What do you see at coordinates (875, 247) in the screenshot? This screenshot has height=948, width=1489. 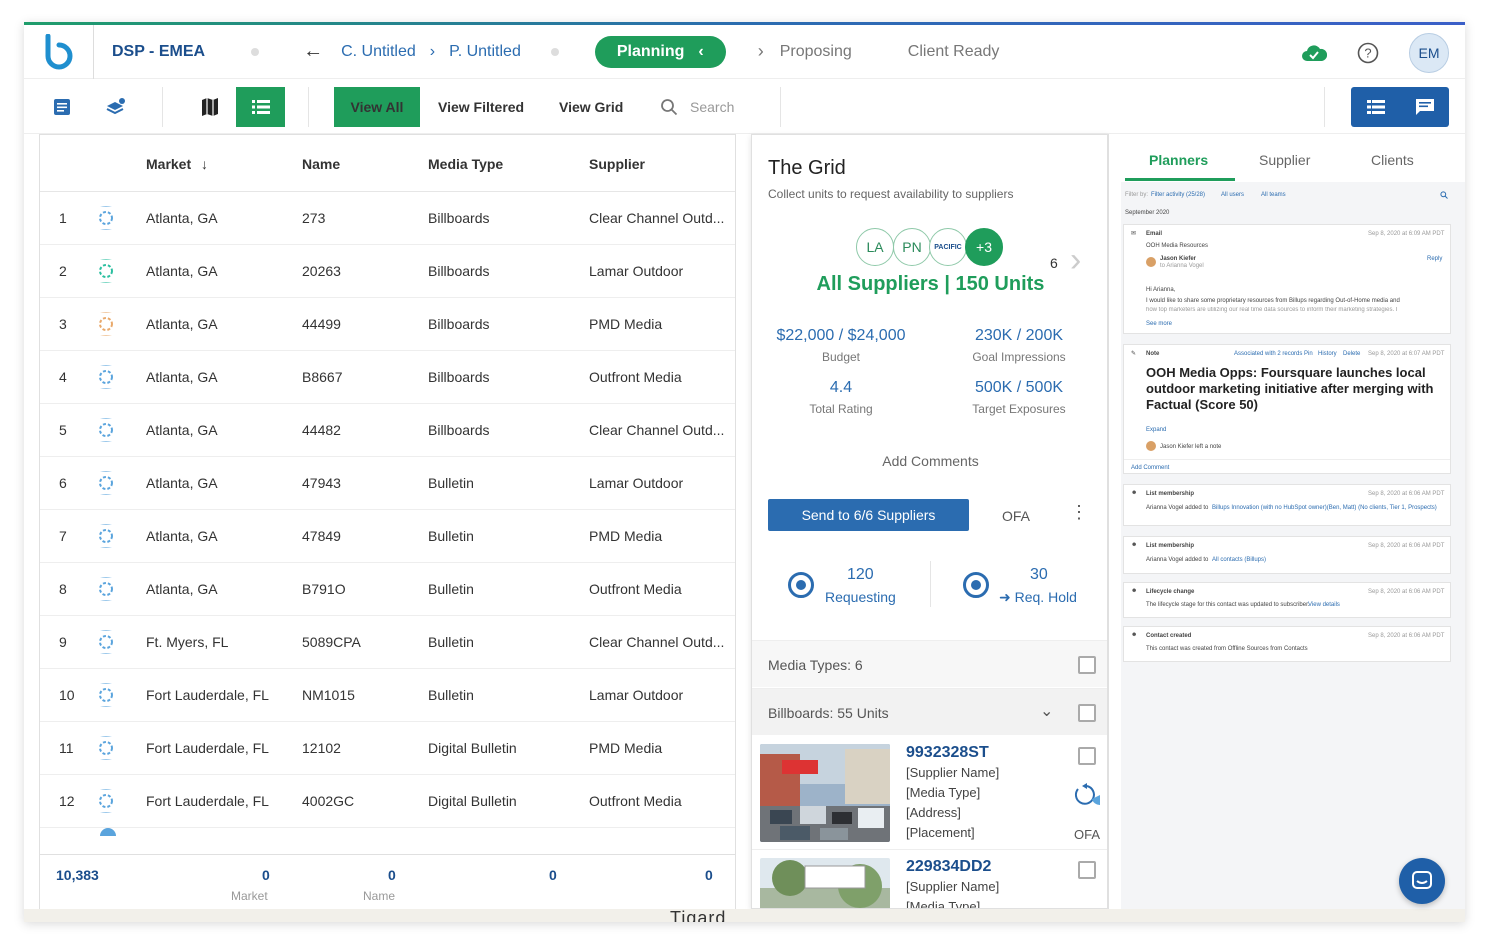 I see `supplier-bubble-la: LA` at bounding box center [875, 247].